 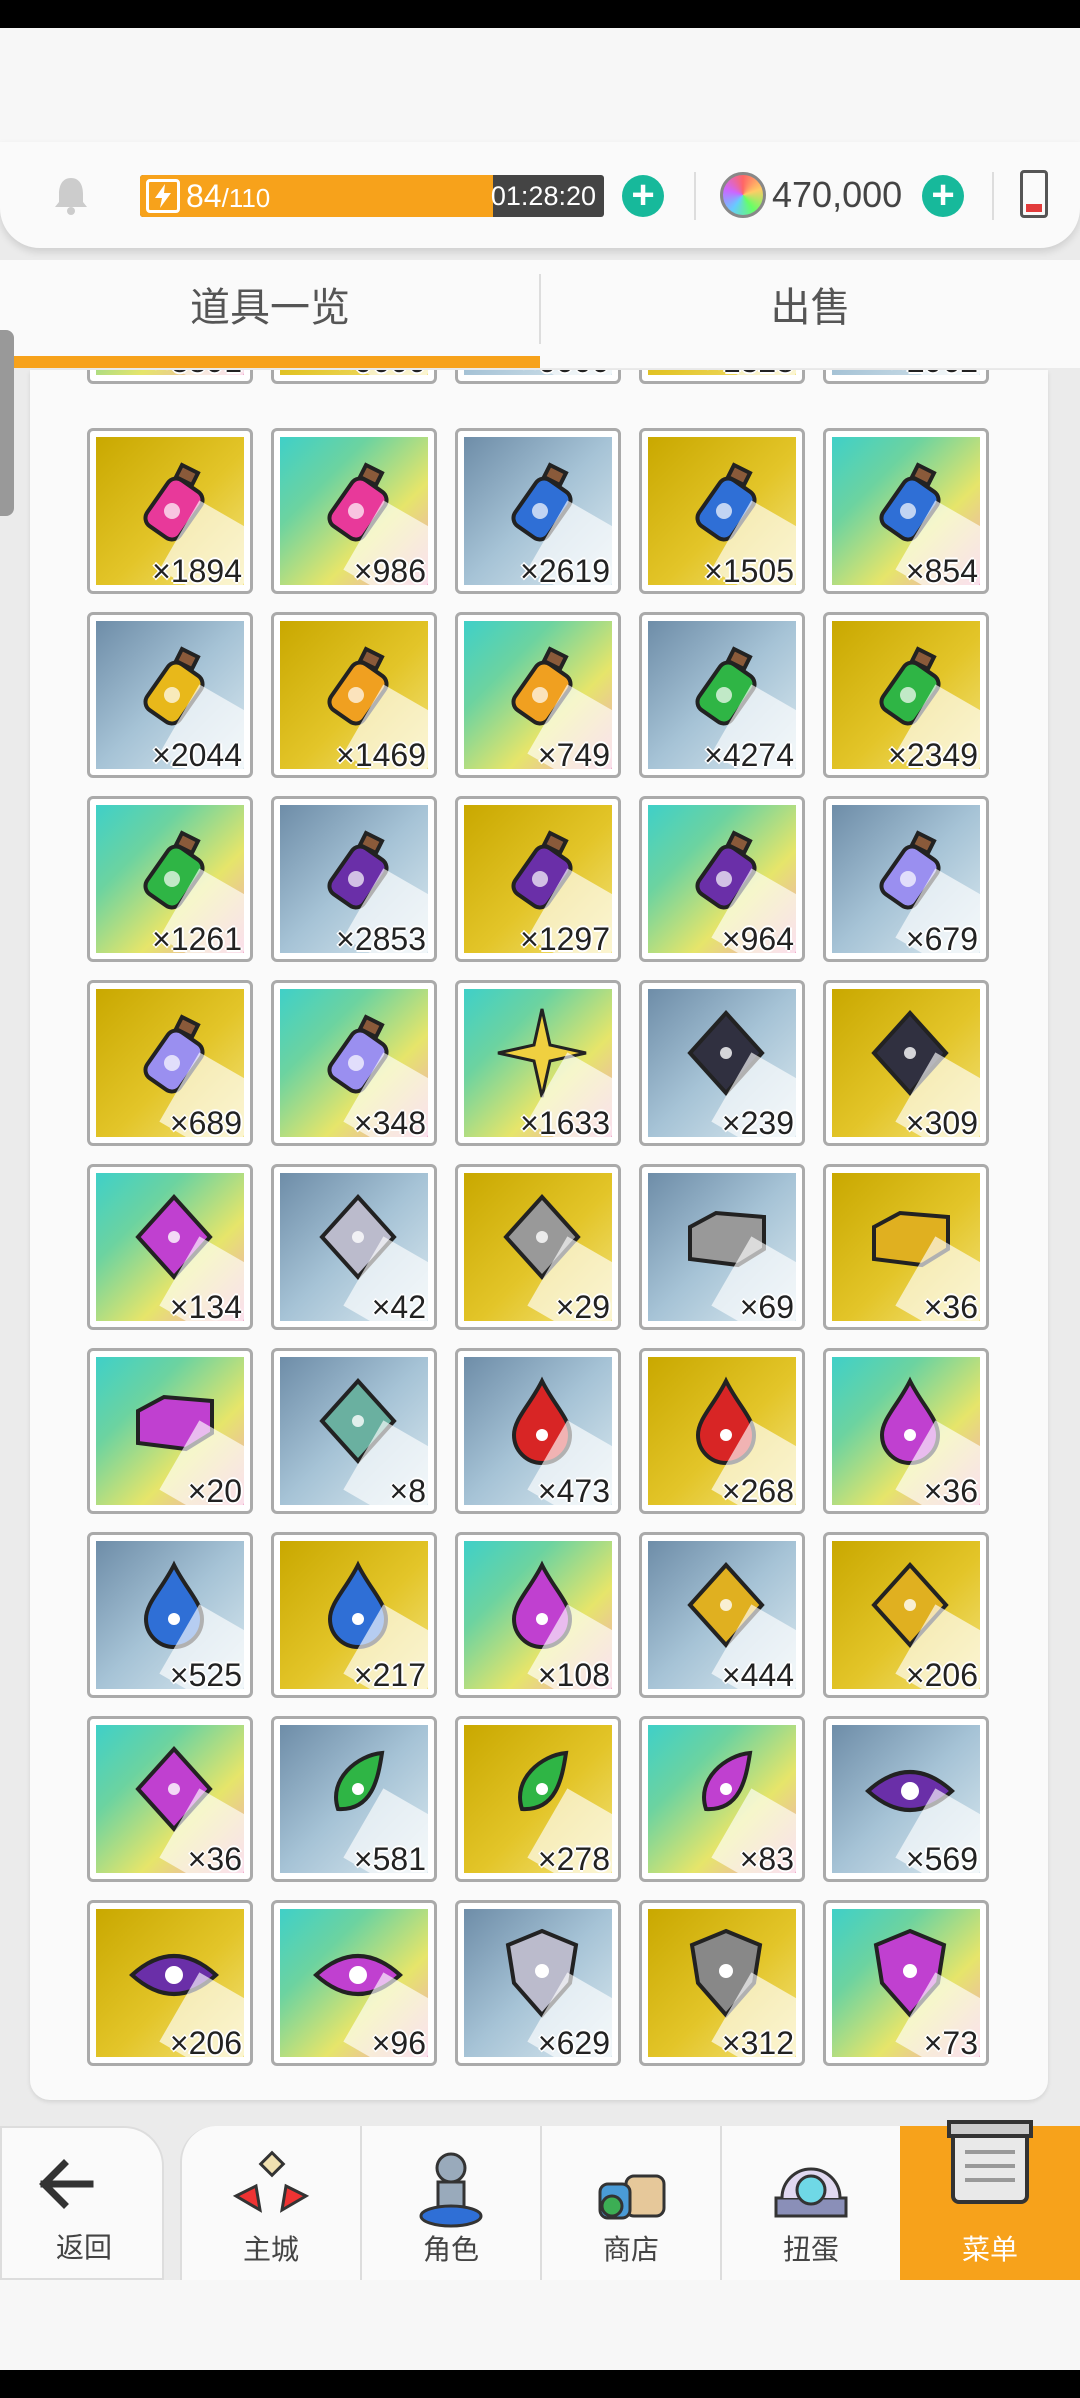 What do you see at coordinates (538, 1615) in the screenshot?
I see `item-slot: ×108` at bounding box center [538, 1615].